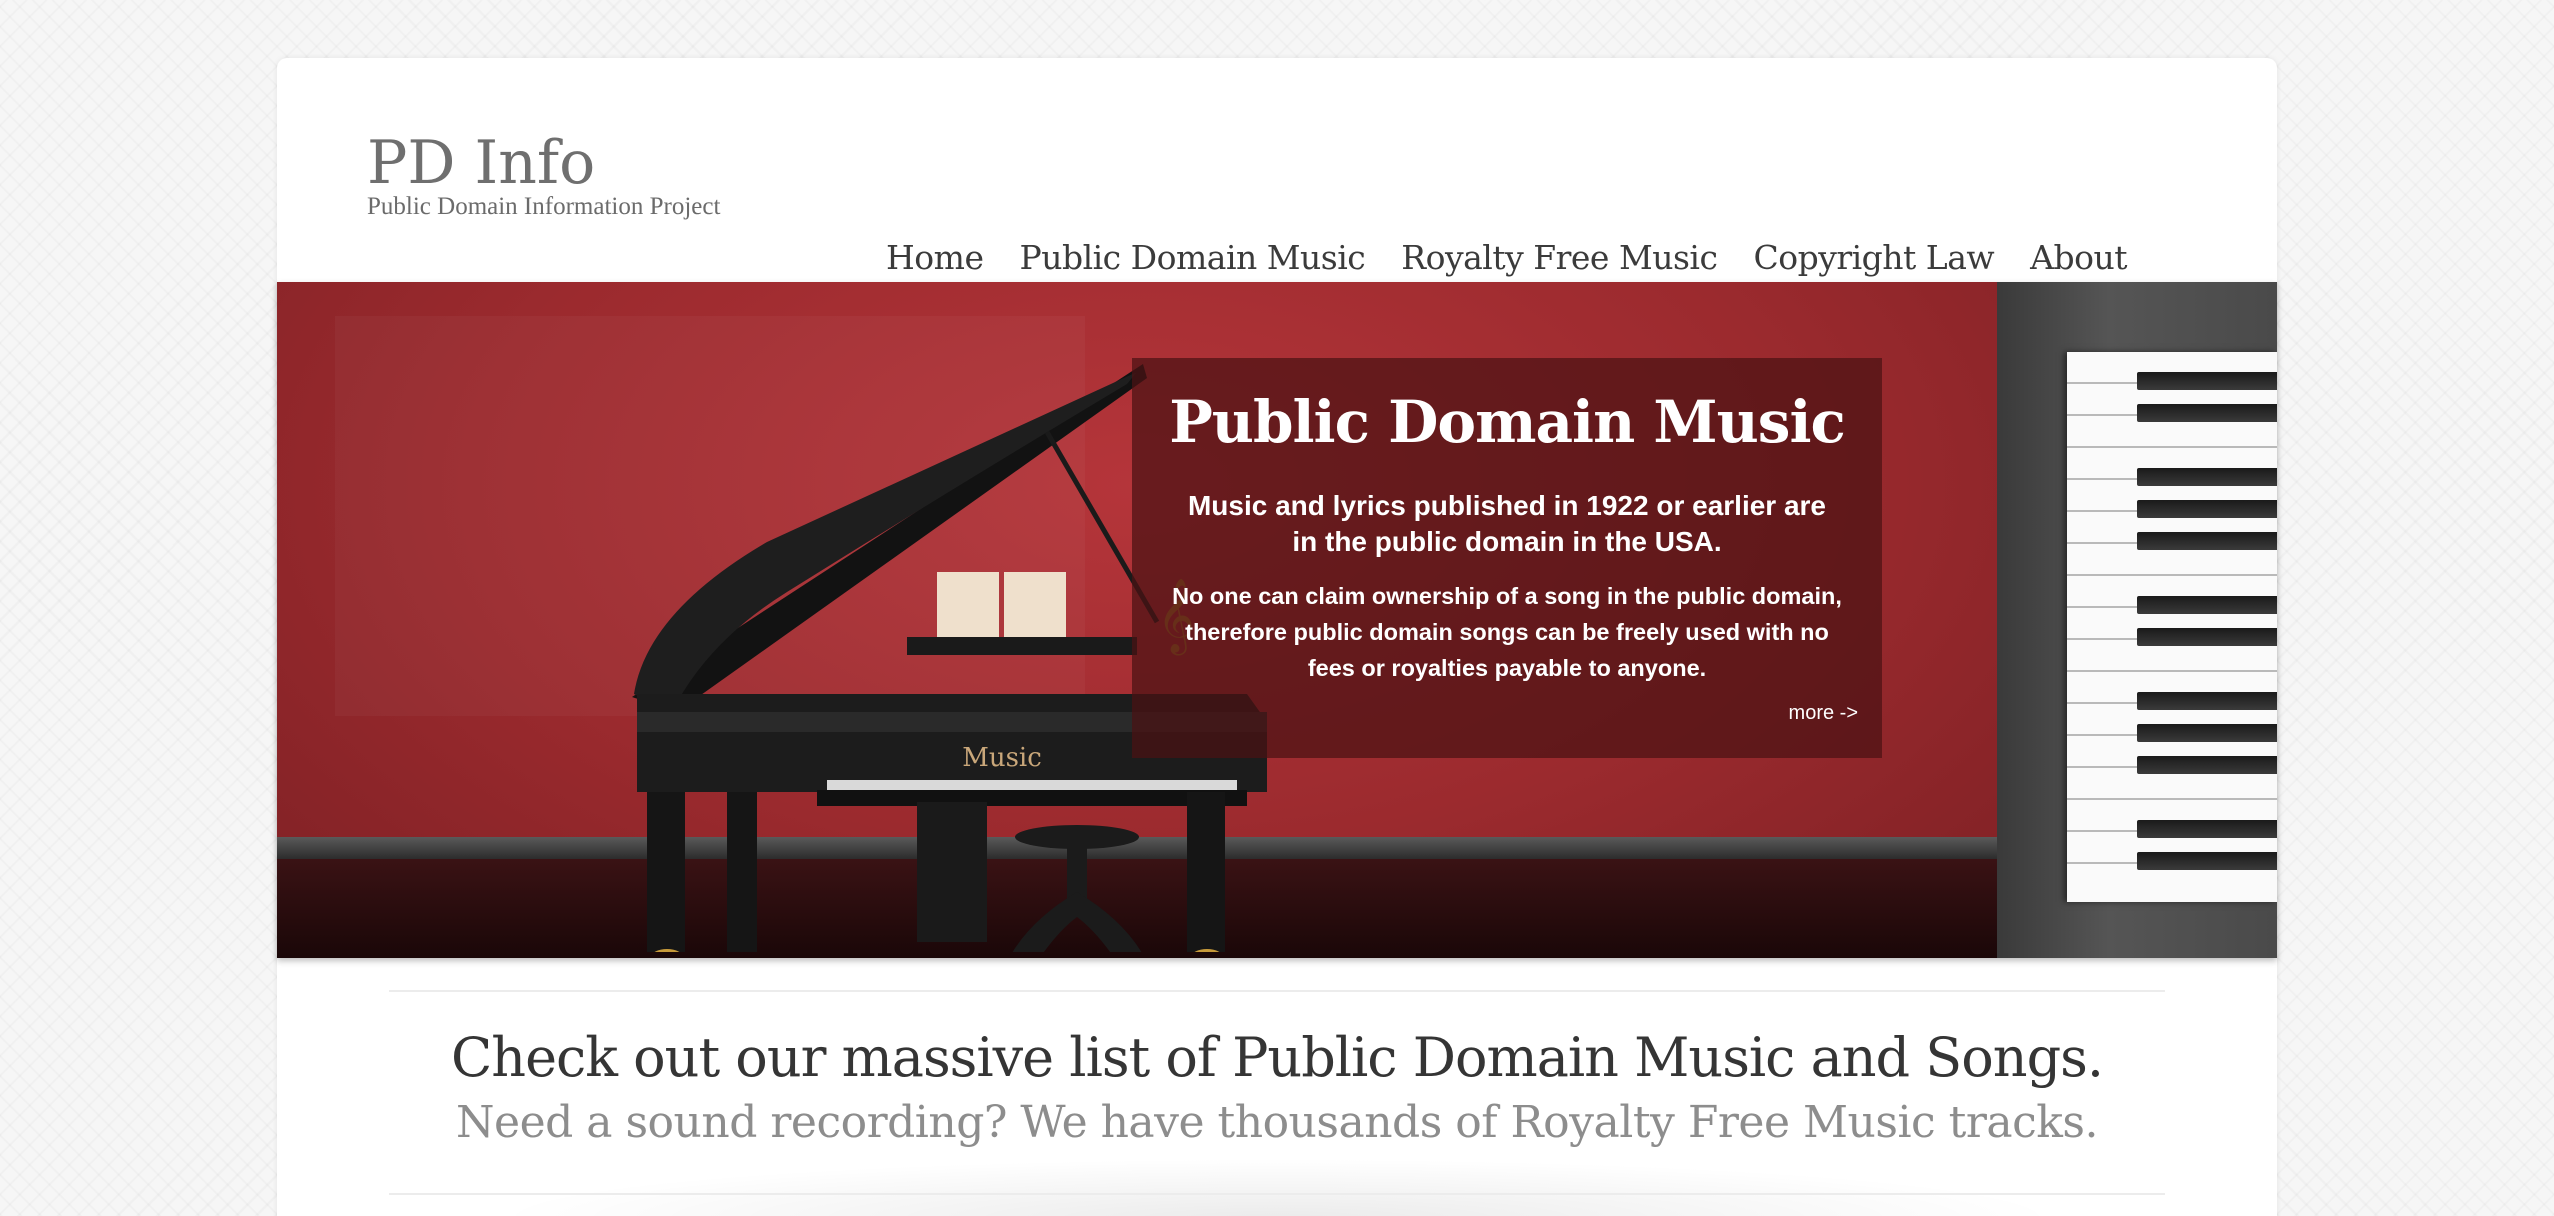  Describe the element at coordinates (1507, 422) in the screenshot. I see `hero-title: Public Domain Music` at that location.